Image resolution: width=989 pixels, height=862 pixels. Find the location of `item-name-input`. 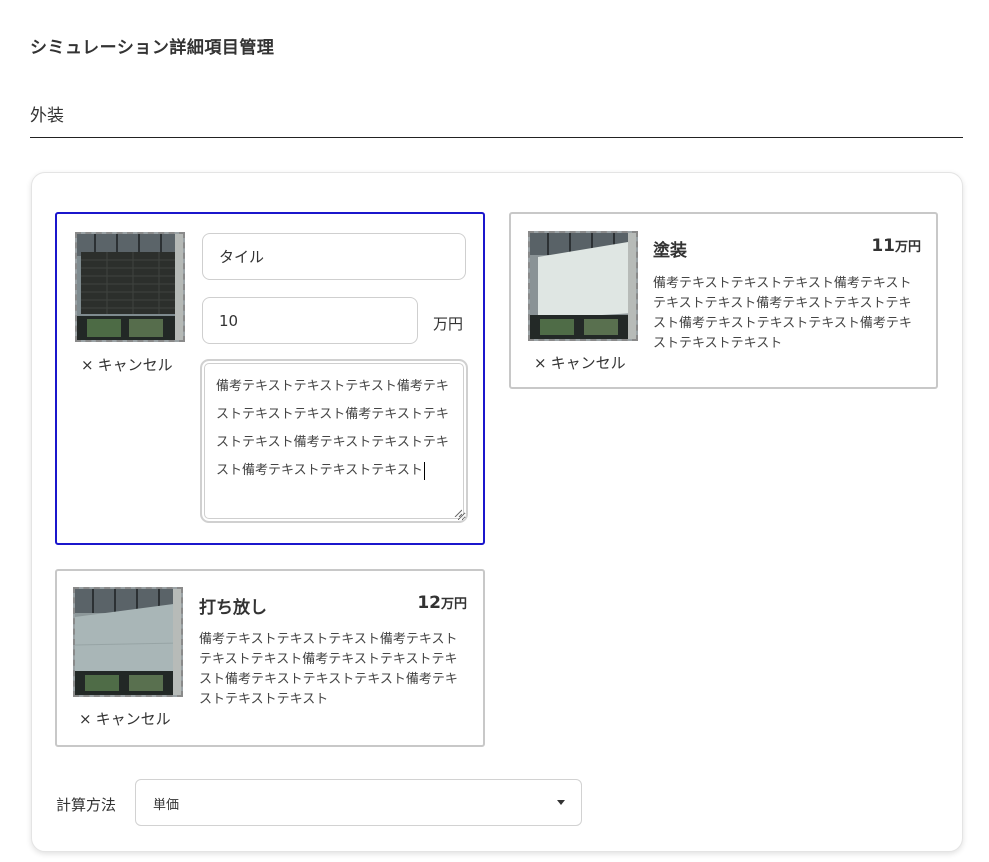

item-name-input is located at coordinates (334, 256).